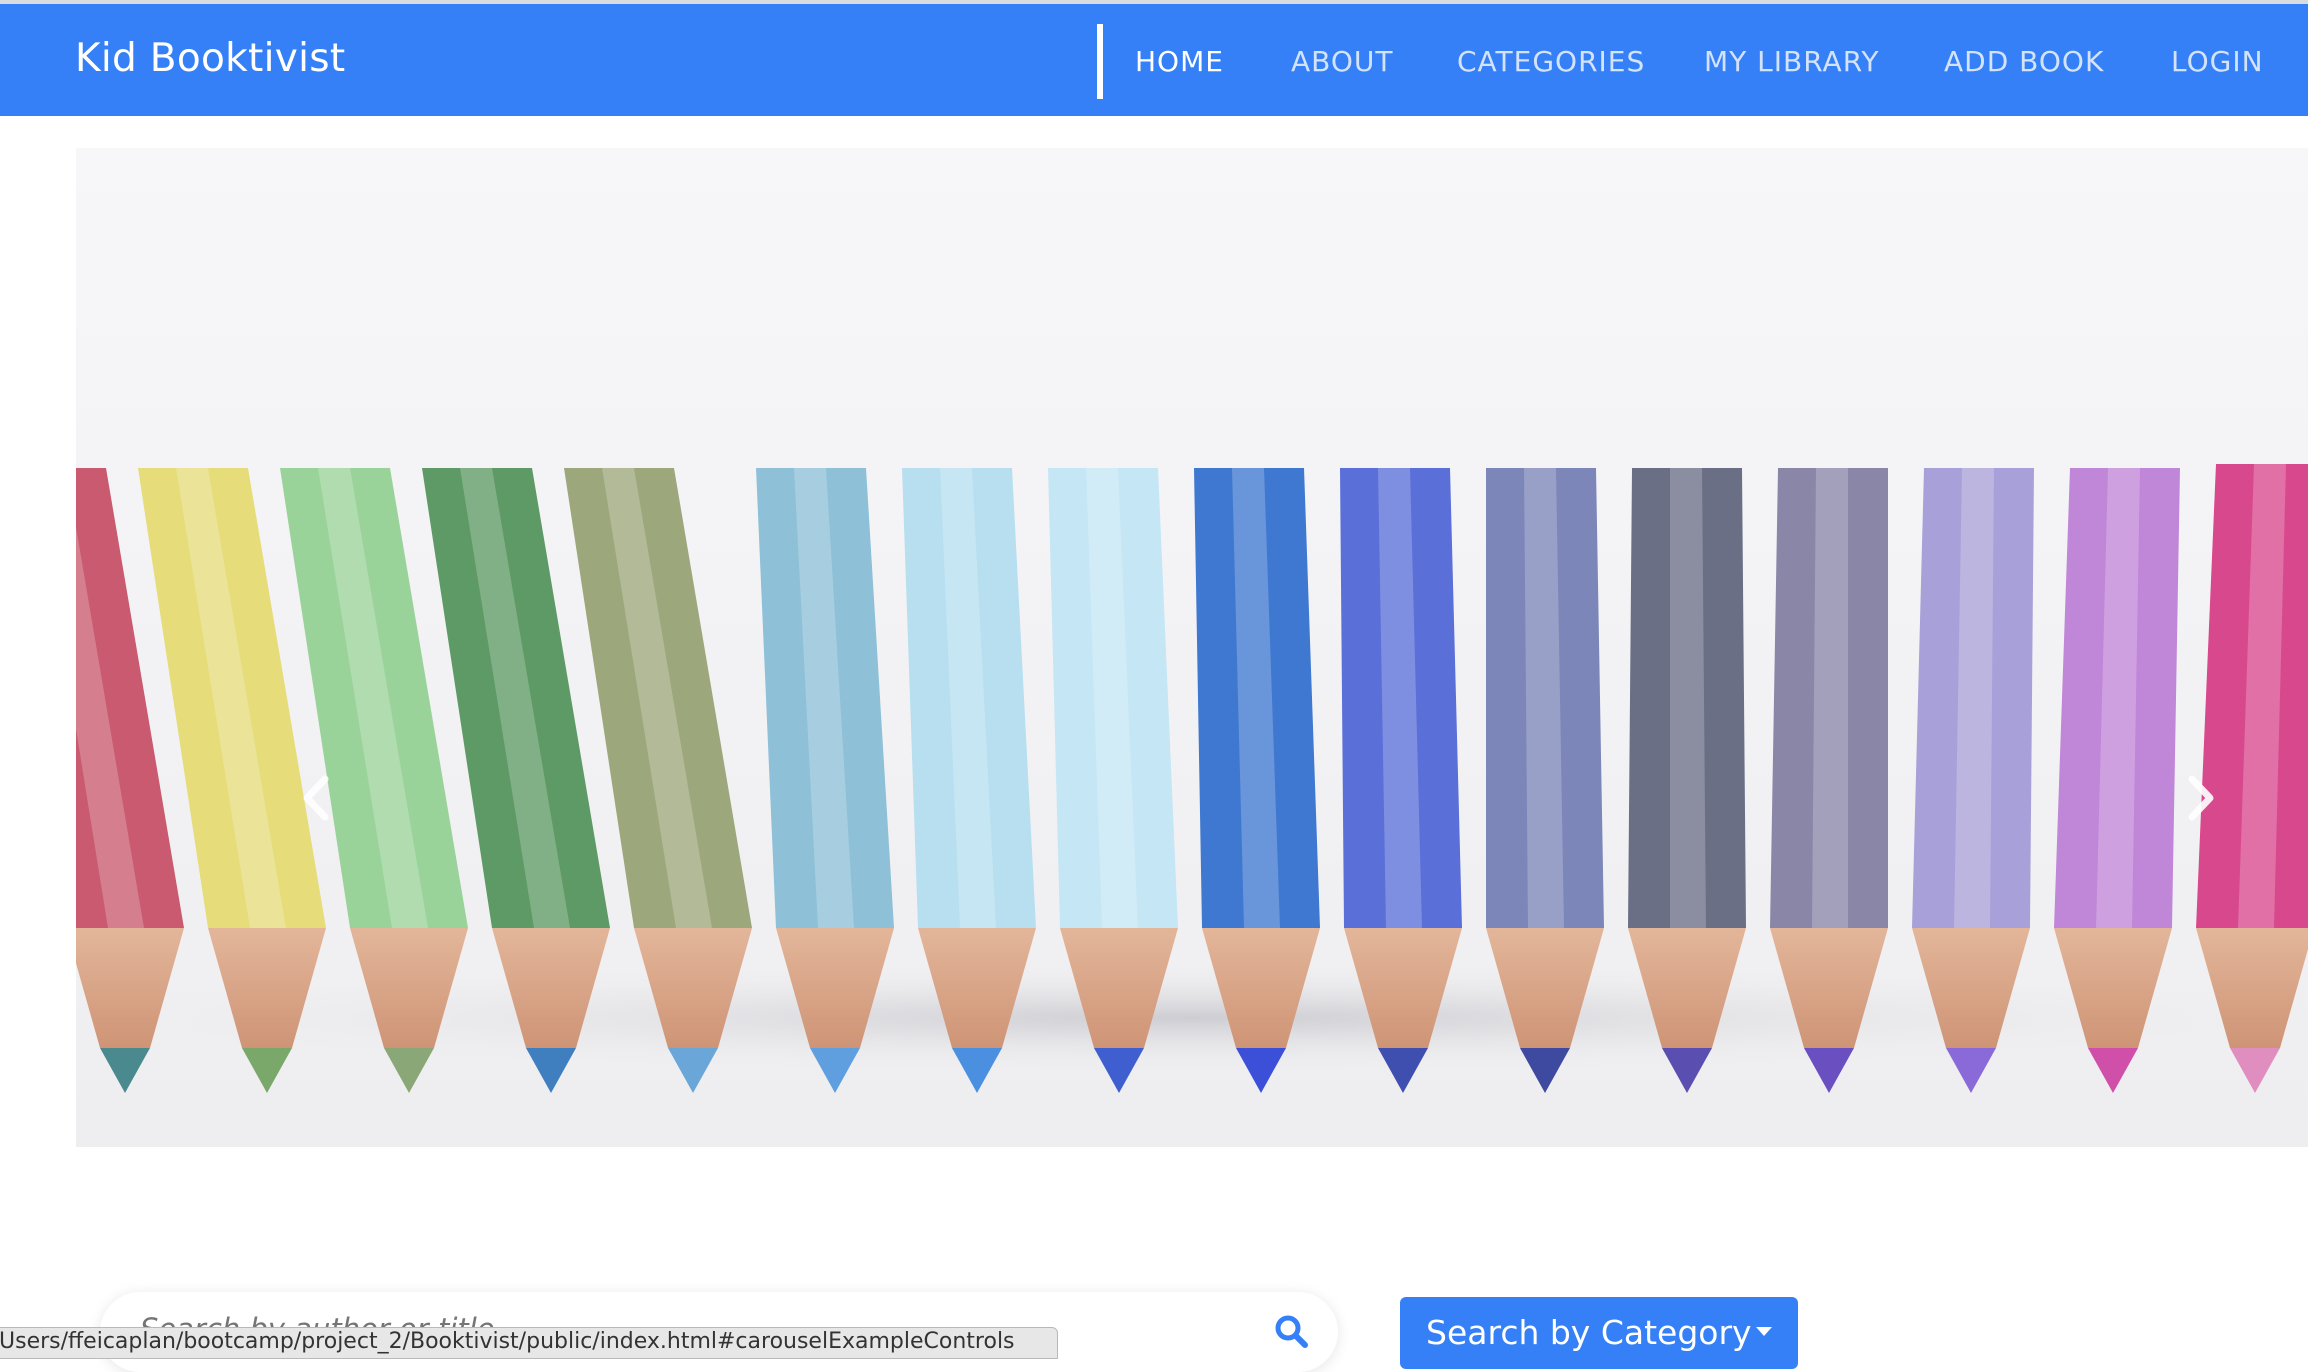 Image resolution: width=2308 pixels, height=1372 pixels. I want to click on carousel-next-button, so click(2201, 798).